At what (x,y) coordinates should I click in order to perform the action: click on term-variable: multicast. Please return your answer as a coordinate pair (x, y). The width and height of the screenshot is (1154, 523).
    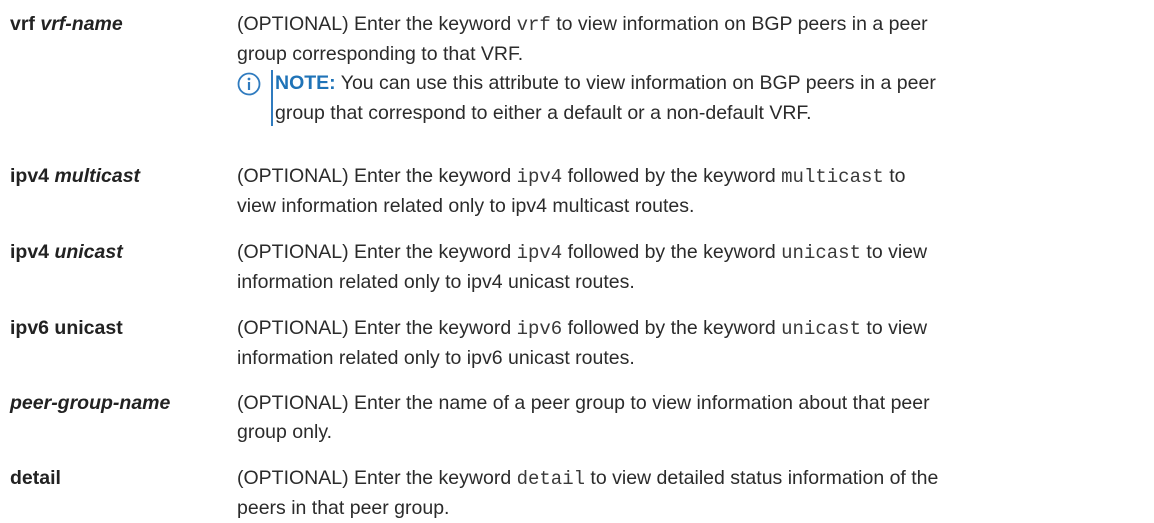
    Looking at the image, I should click on (97, 176).